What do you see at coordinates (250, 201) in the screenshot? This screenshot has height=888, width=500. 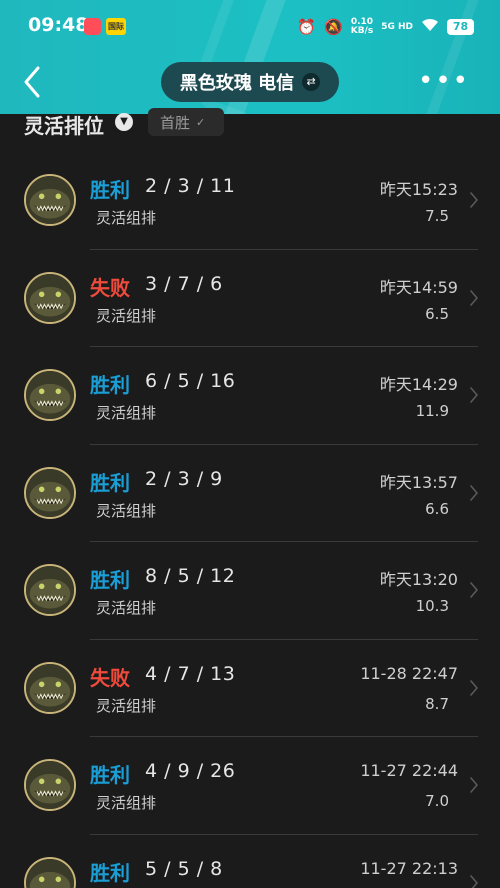 I see `match-row: 胜利 2 / 3 / 11 灵活组排 昨天15:23 7.5` at bounding box center [250, 201].